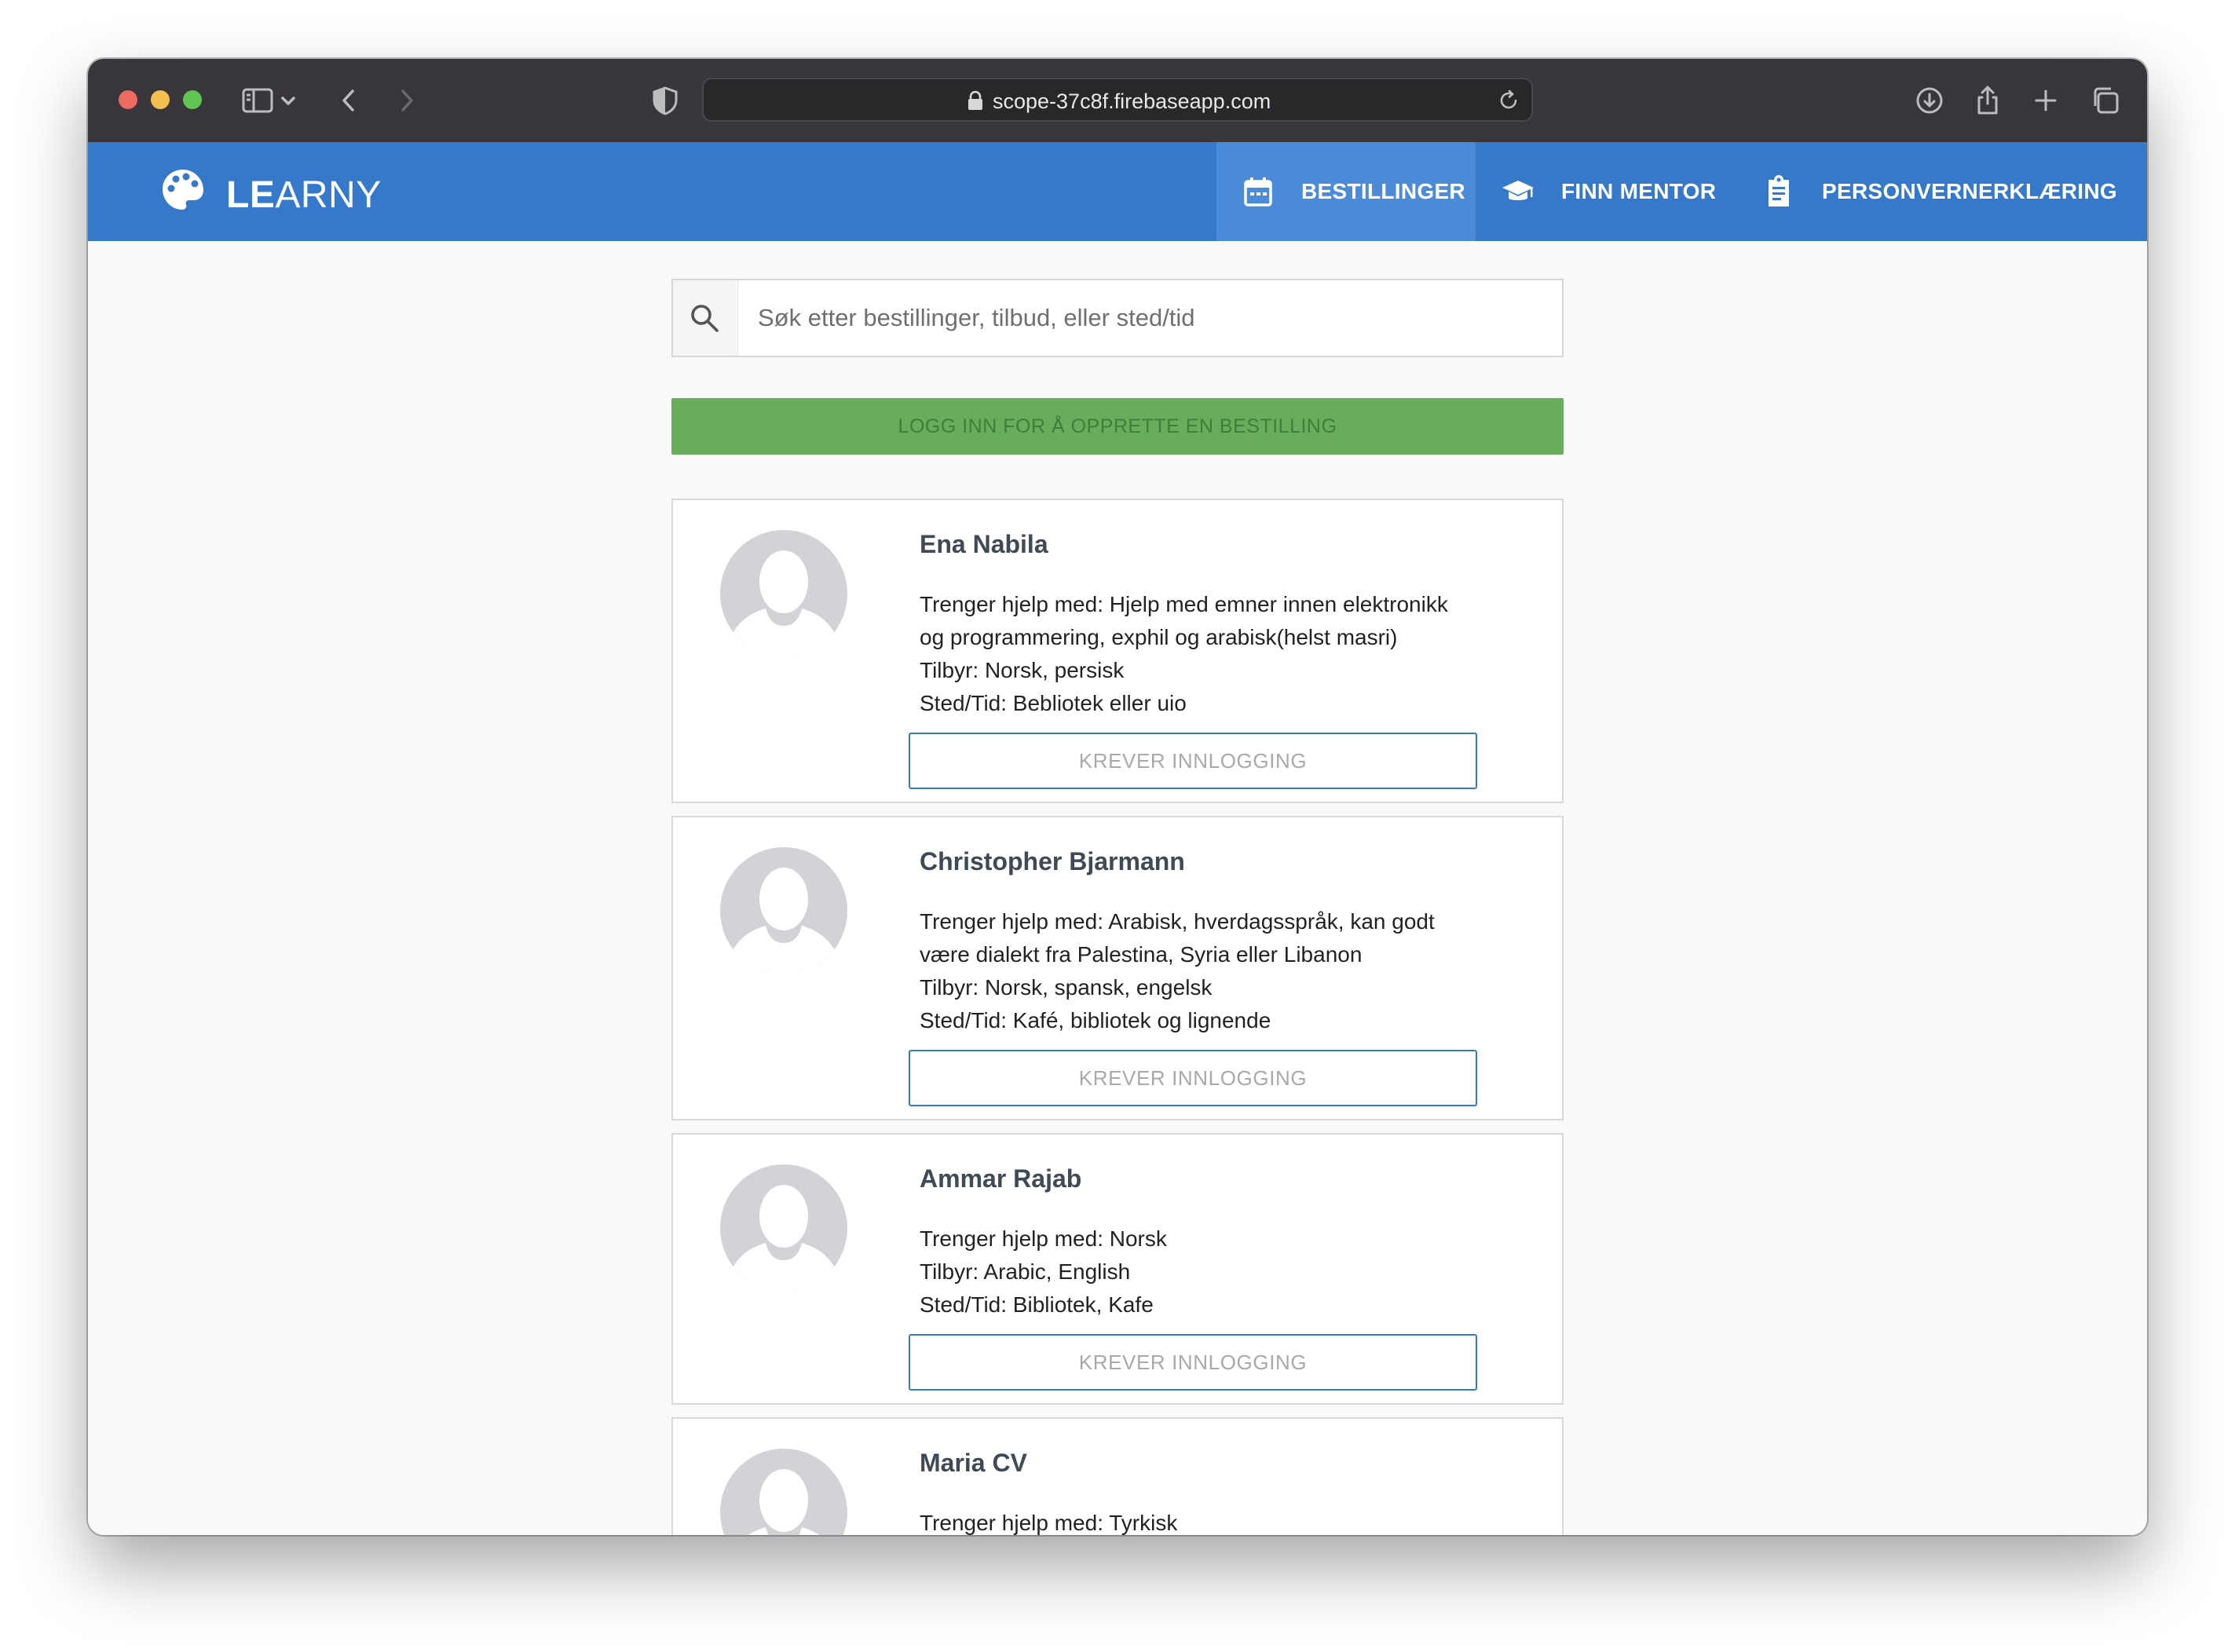 The image size is (2235, 1652). I want to click on brand-logo: LEARNY, so click(304, 195).